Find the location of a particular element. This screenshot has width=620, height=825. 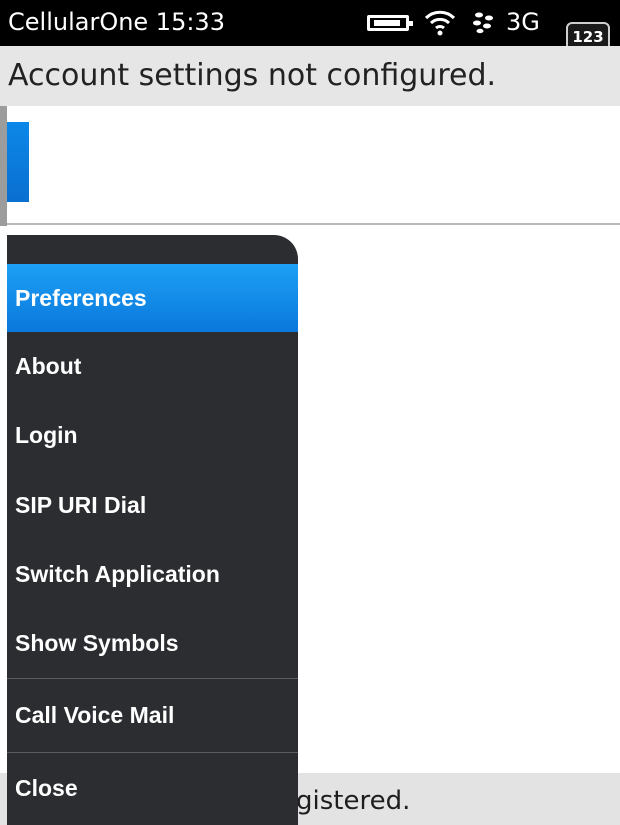

menu-item-switch-application: Switch Application is located at coordinates (152, 574).